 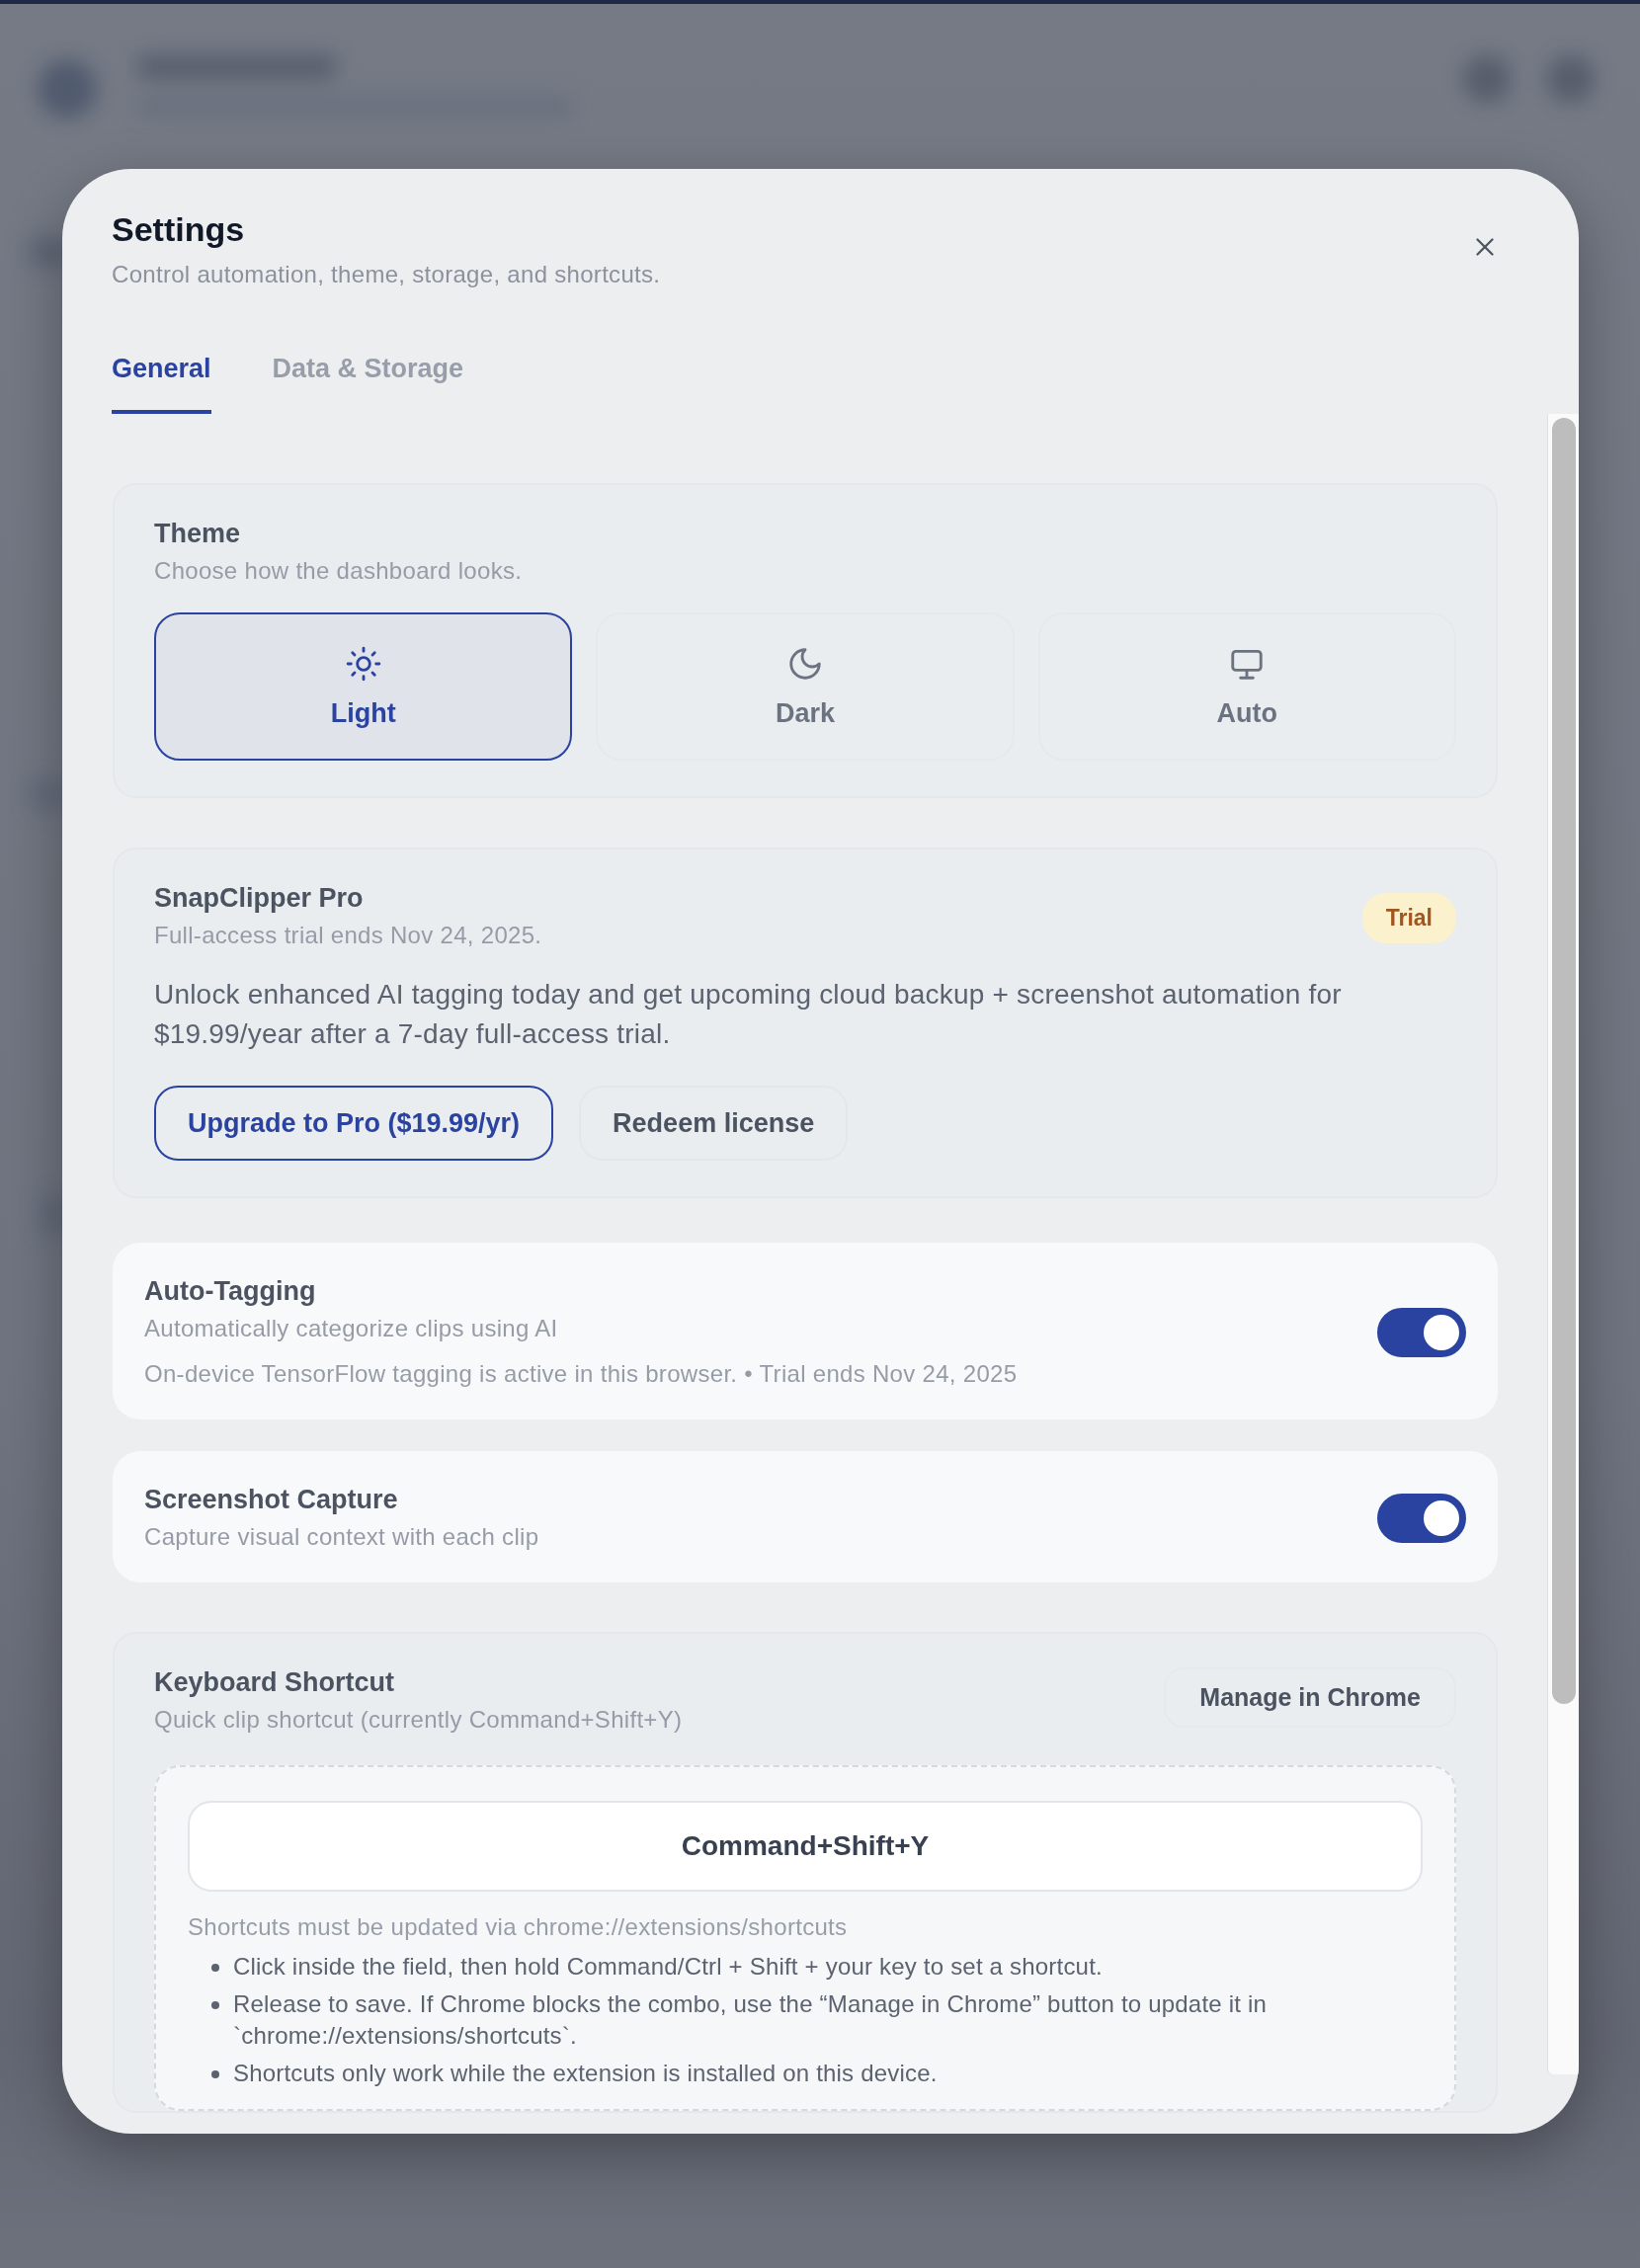 What do you see at coordinates (386, 274) in the screenshot?
I see `dialog-subtitle: Control automation, theme, storage, and shortcuts.` at bounding box center [386, 274].